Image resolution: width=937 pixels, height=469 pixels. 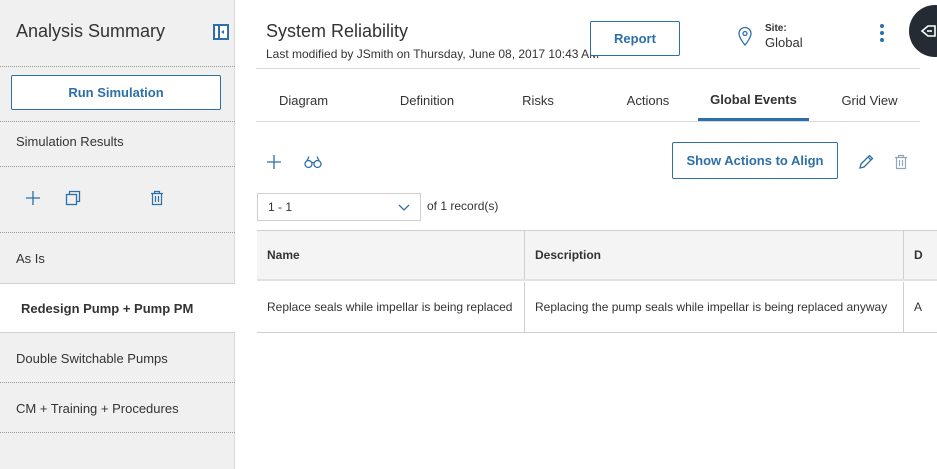 What do you see at coordinates (648, 100) in the screenshot?
I see `tab-actions: Actions` at bounding box center [648, 100].